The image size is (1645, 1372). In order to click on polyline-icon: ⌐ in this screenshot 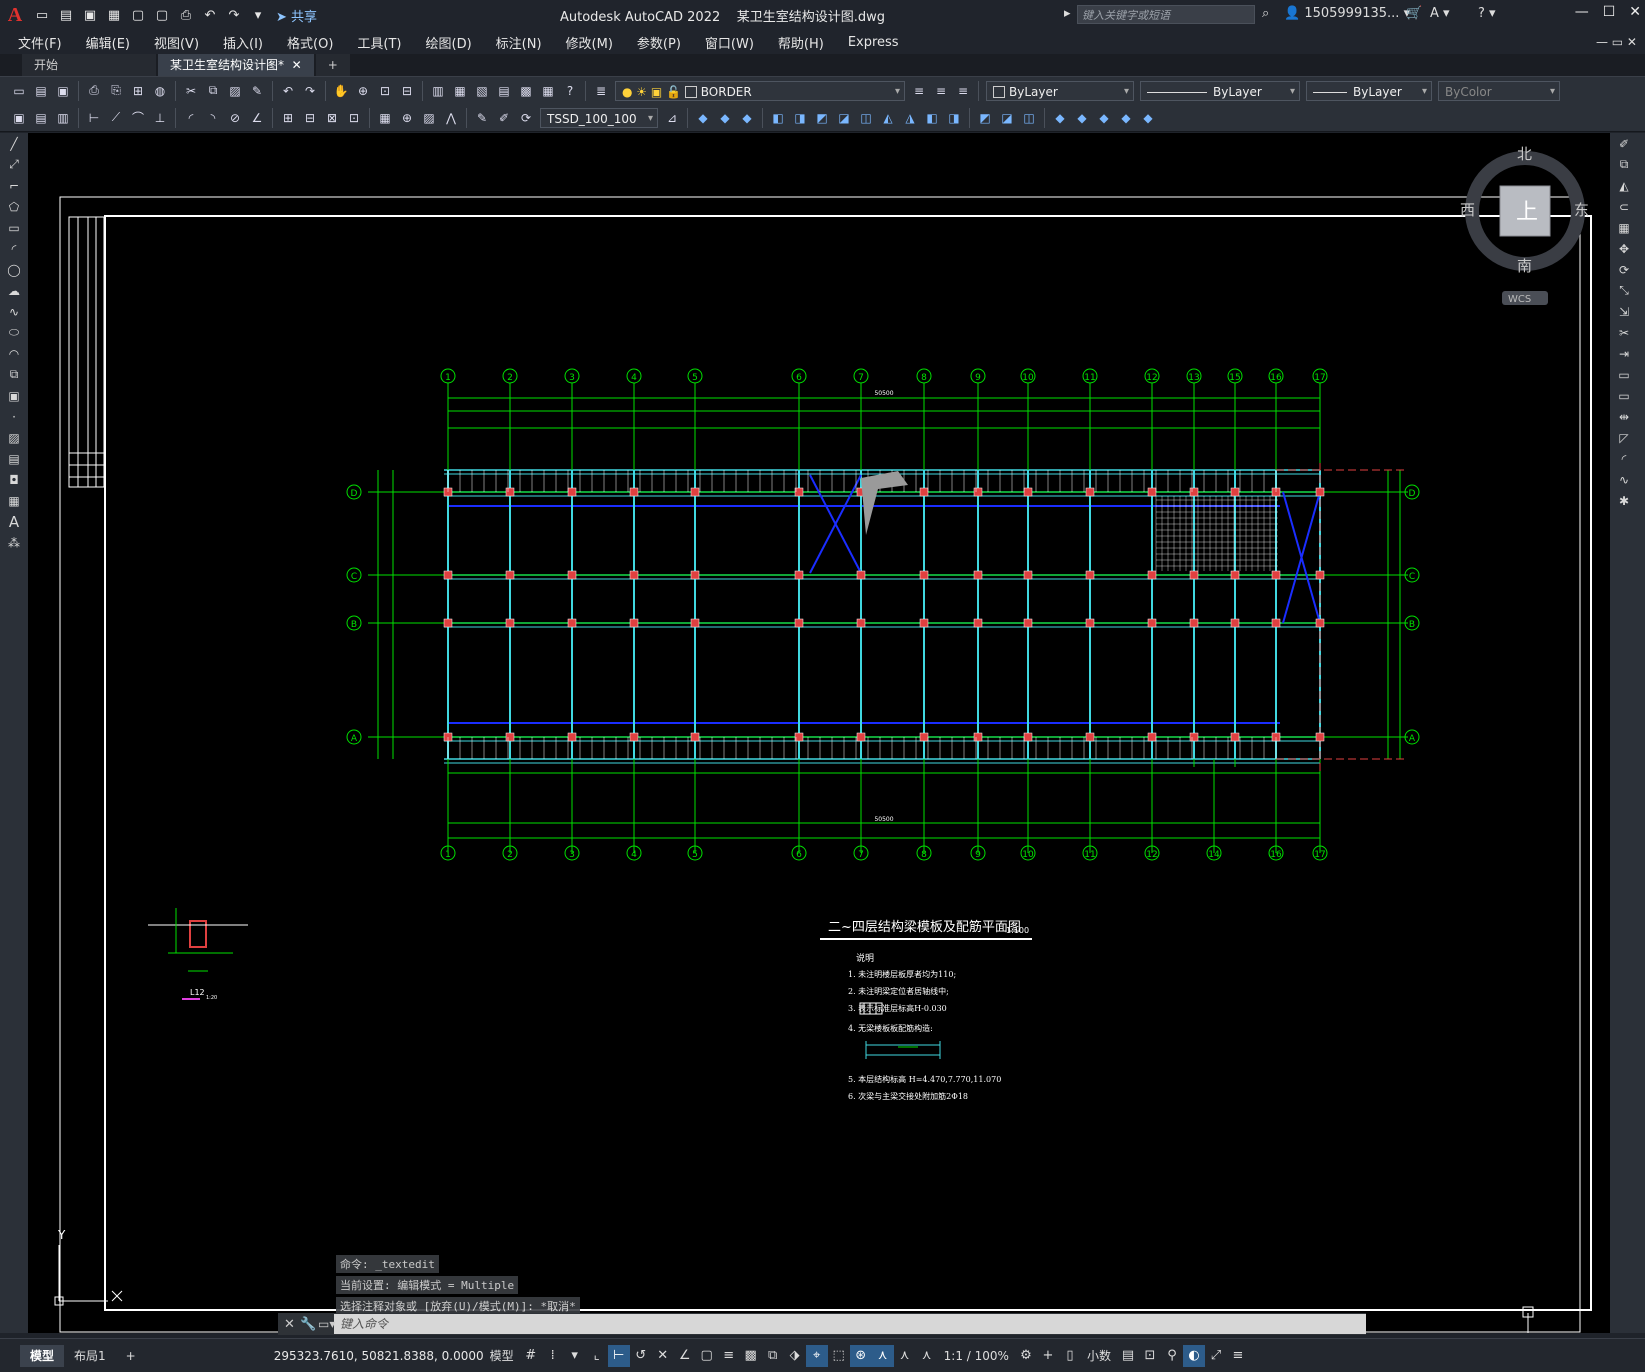, I will do `click(14, 185)`.